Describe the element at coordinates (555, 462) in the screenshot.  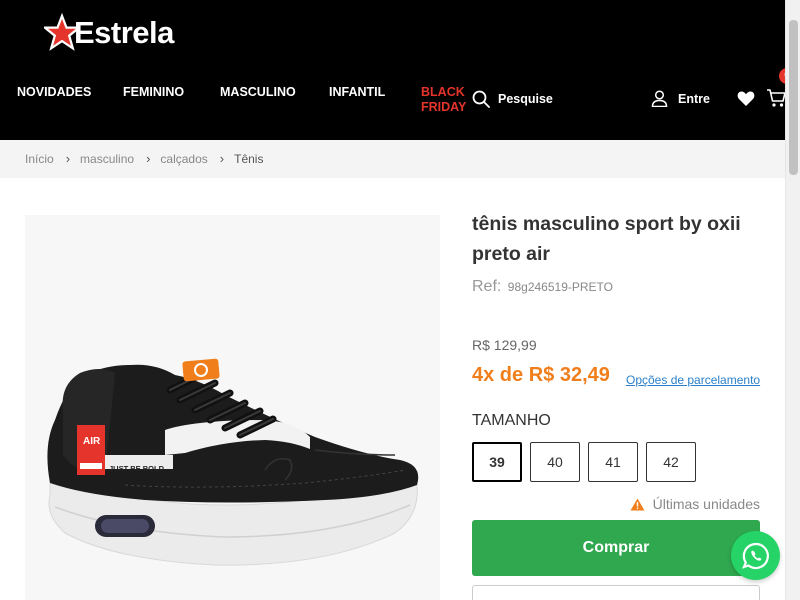
I see `size-option-40: 40` at that location.